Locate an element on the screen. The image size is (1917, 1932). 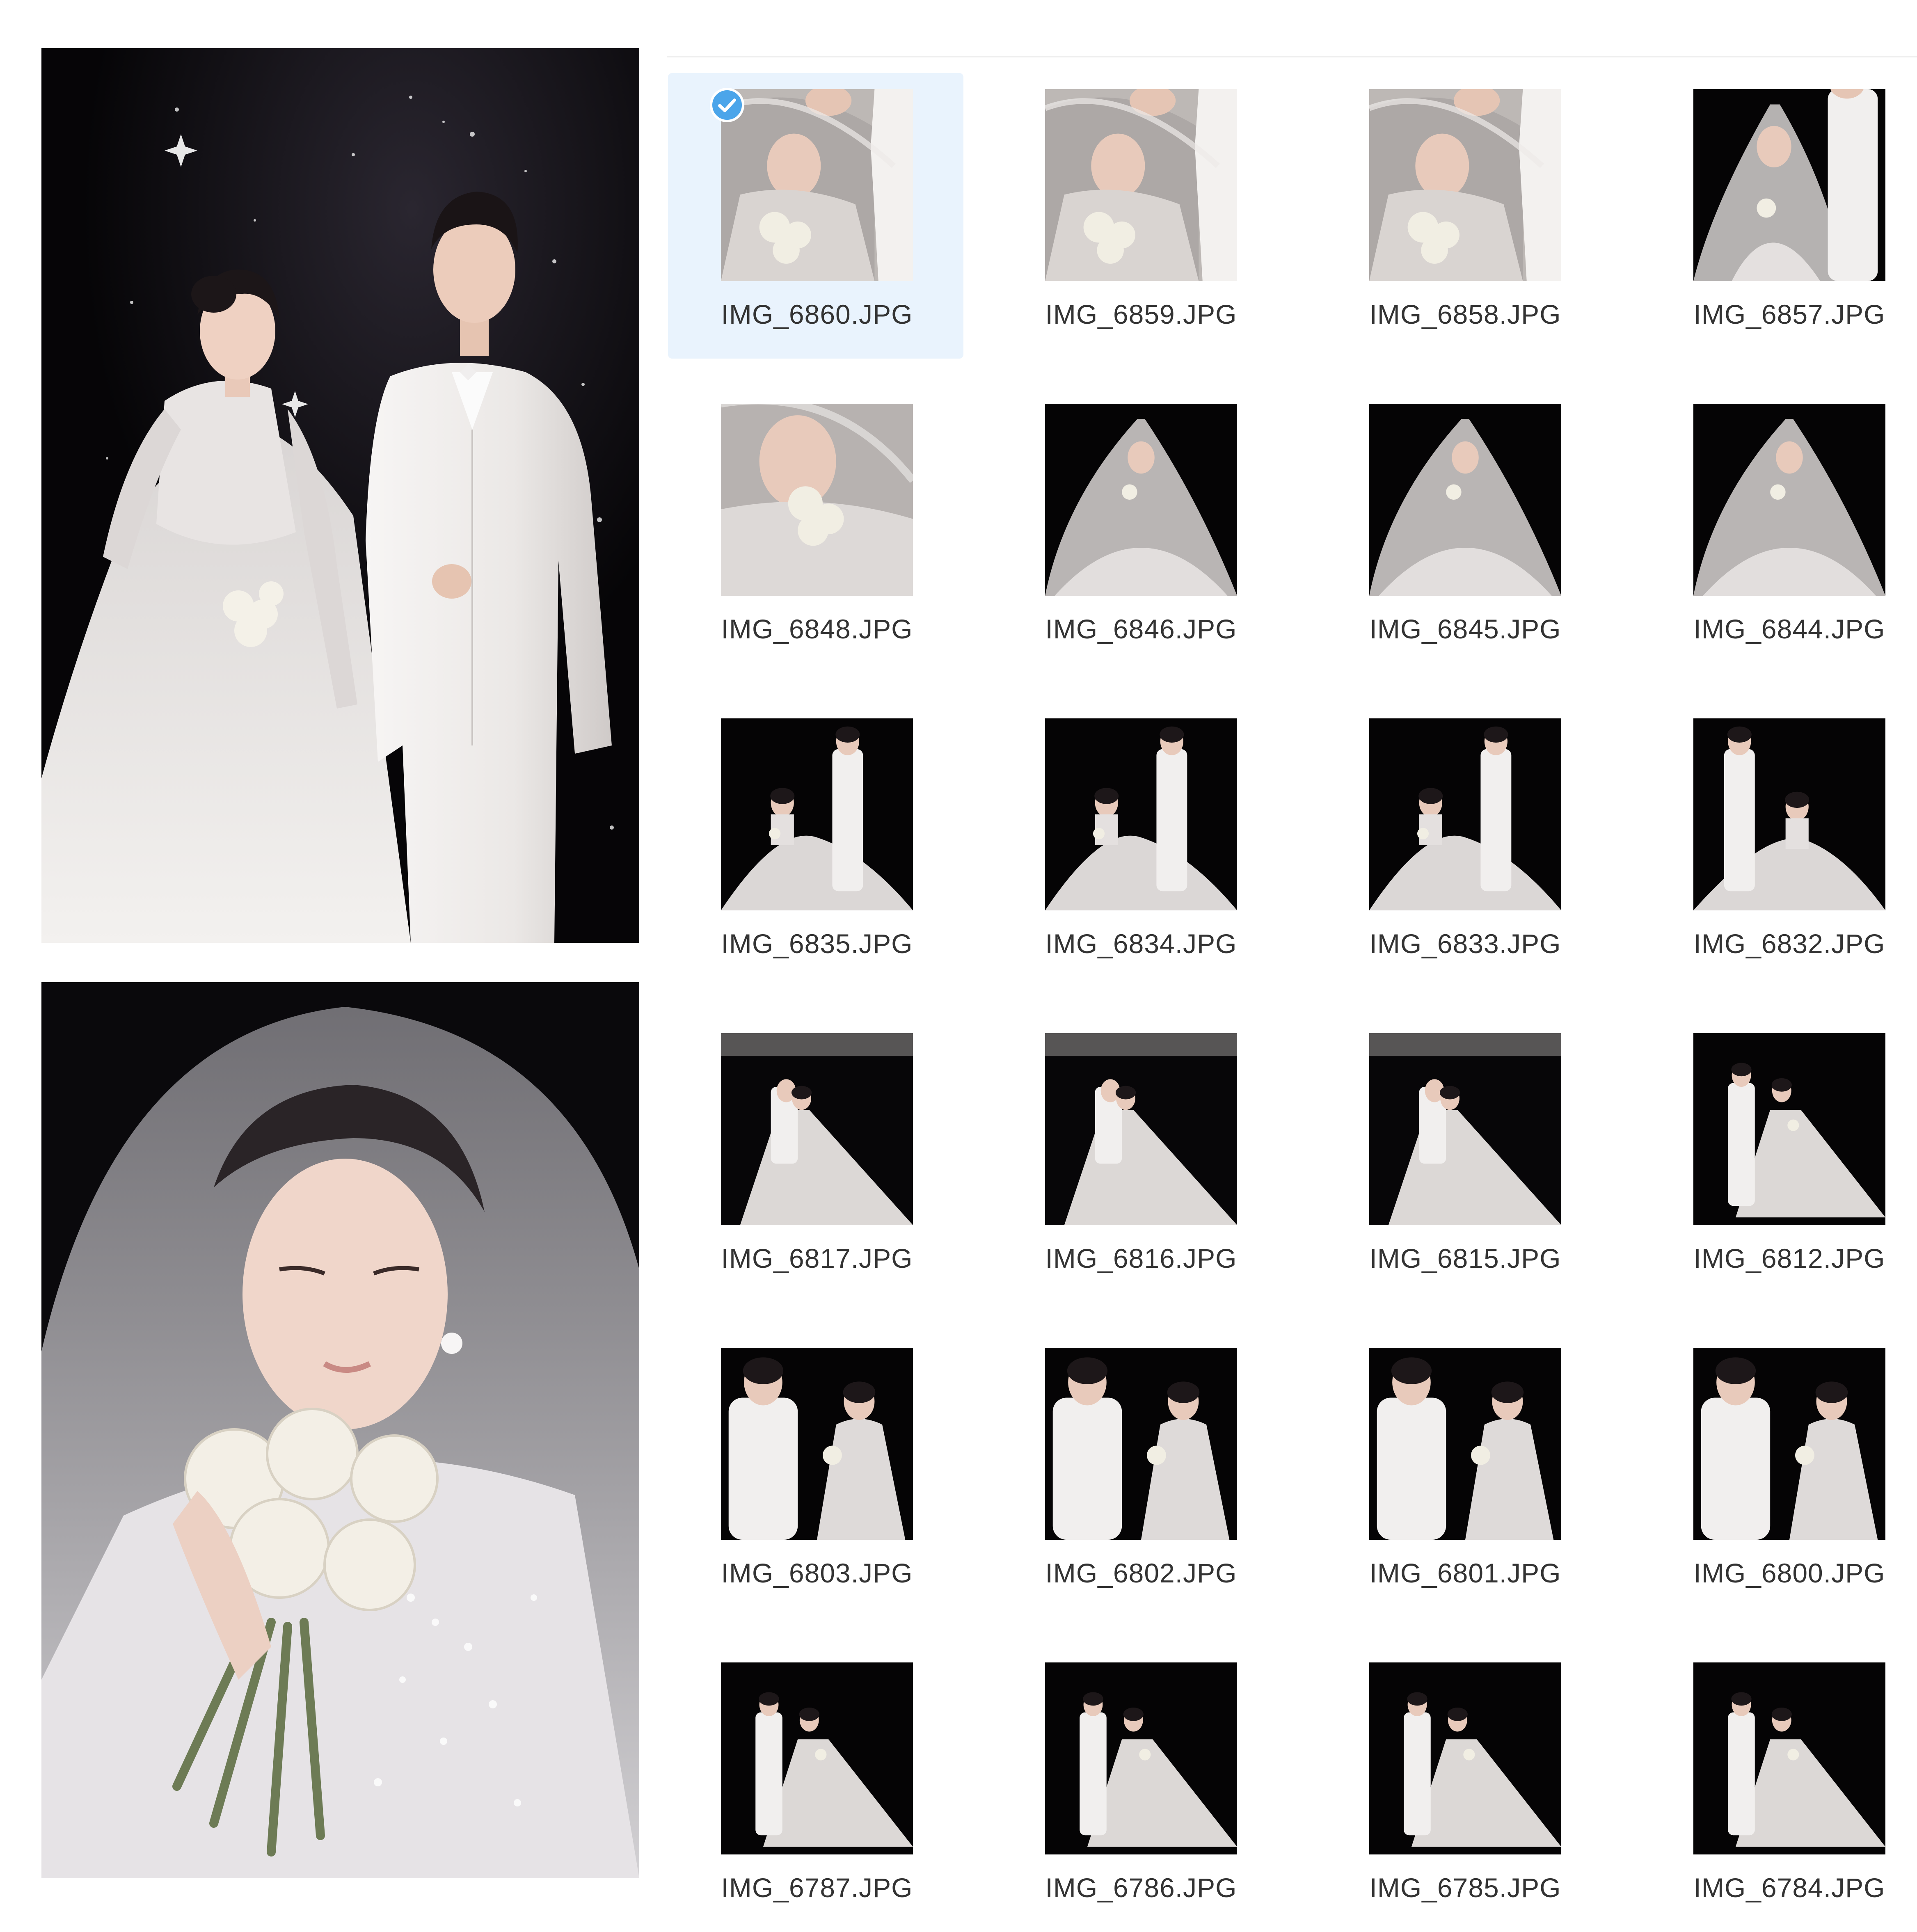
file-item: IMG_6800.JPG is located at coordinates (1778, 1474).